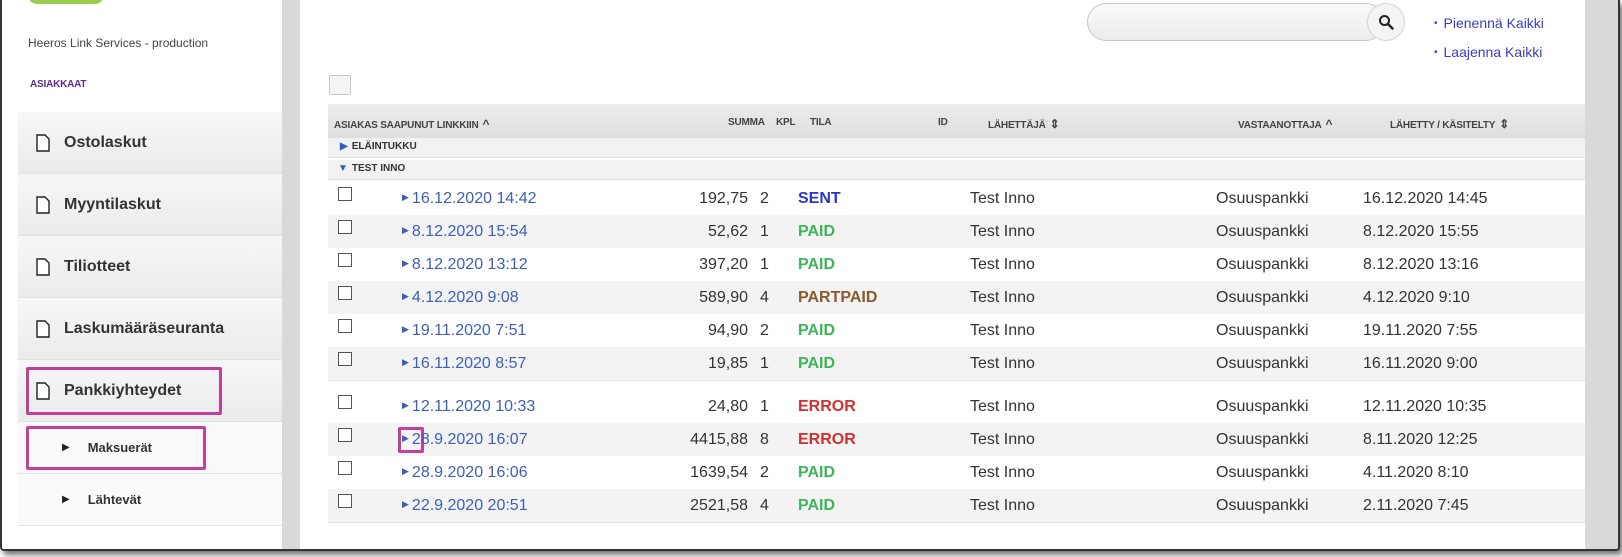 The height and width of the screenshot is (557, 1622). Describe the element at coordinates (112, 204) in the screenshot. I see `sidebar-item-label: Myyntilaskut` at that location.